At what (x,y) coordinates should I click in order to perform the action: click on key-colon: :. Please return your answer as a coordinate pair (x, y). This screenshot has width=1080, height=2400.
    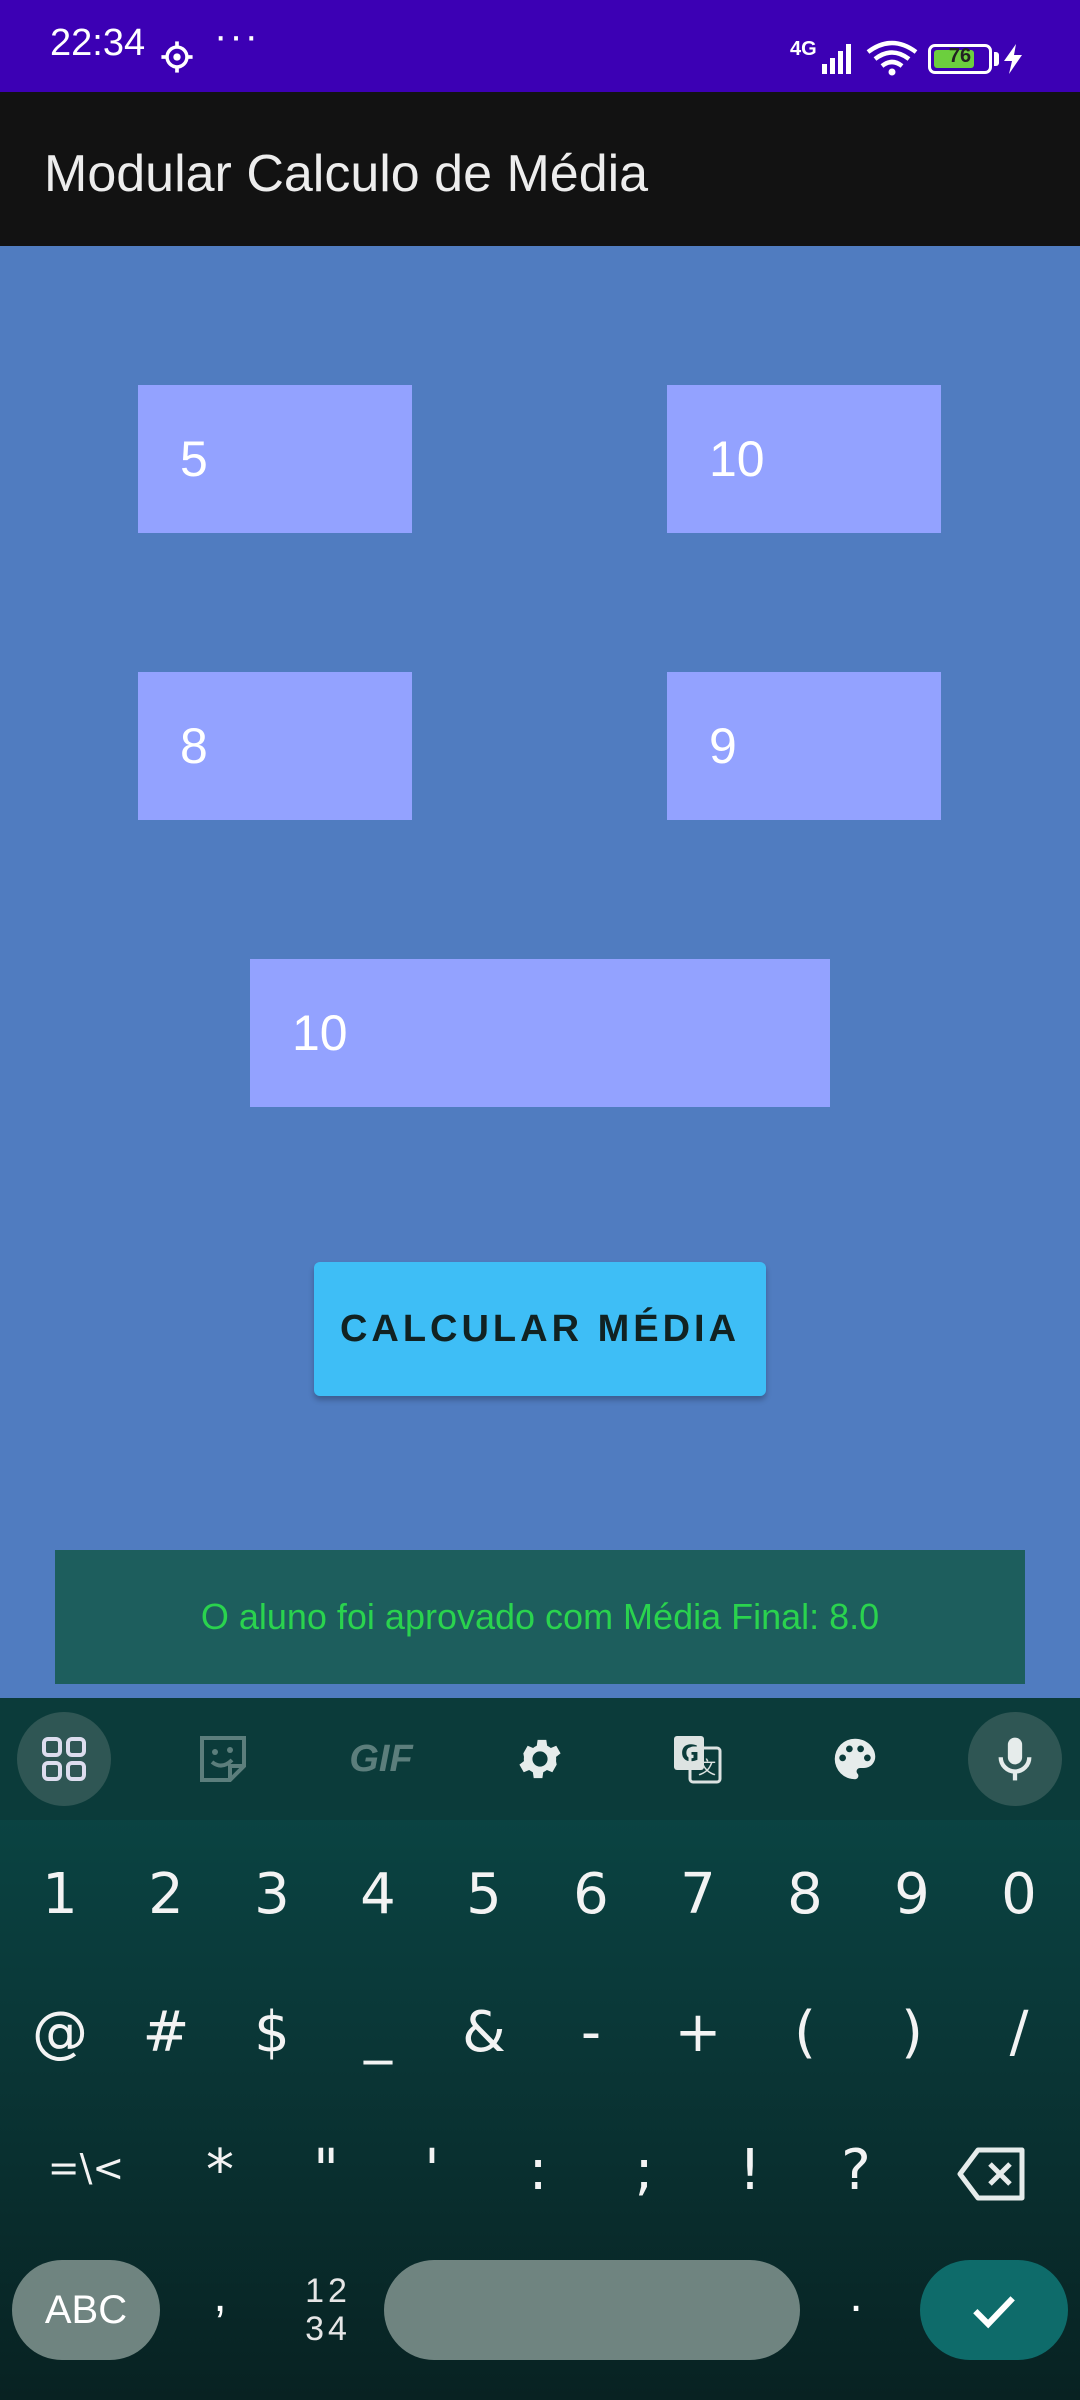
    Looking at the image, I should click on (538, 2170).